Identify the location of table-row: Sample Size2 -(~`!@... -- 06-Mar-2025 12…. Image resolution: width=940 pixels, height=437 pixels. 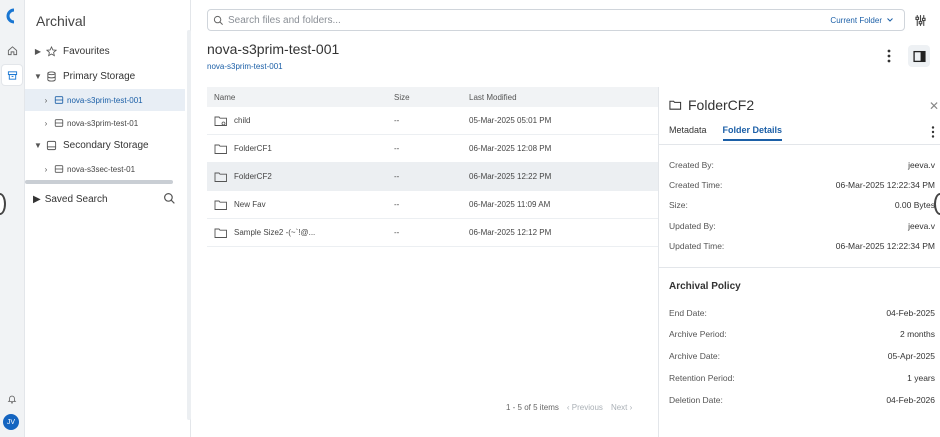
(432, 233).